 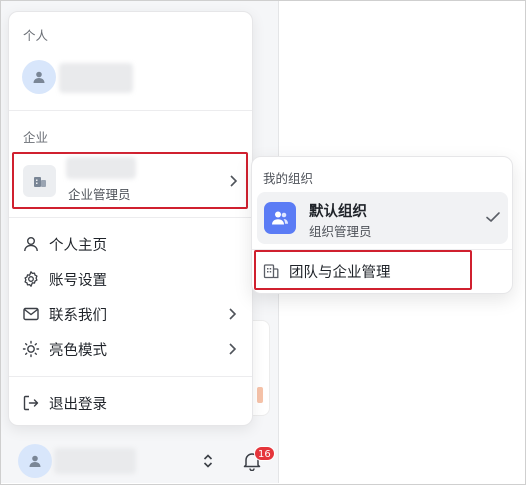 I want to click on menu-item-label: 账号设置, so click(x=78, y=280).